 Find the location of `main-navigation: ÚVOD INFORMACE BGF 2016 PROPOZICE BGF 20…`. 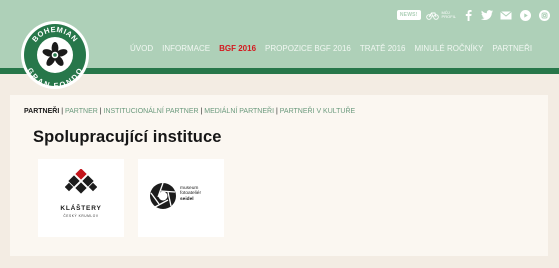

main-navigation: ÚVOD INFORMACE BGF 2016 PROPOZICE BGF 20… is located at coordinates (331, 48).